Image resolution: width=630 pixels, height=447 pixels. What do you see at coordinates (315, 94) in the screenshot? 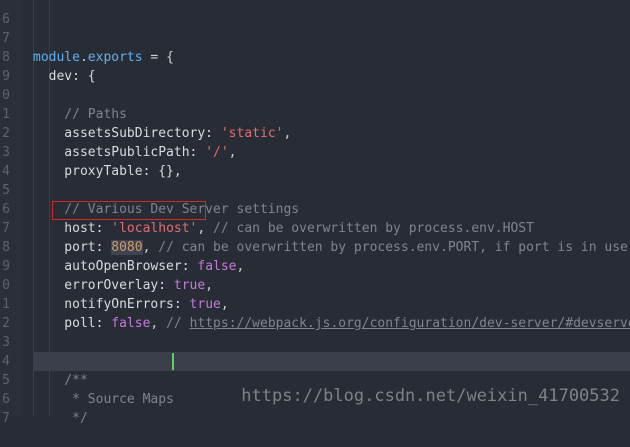
I see `code-line: 0 // Paths` at bounding box center [315, 94].